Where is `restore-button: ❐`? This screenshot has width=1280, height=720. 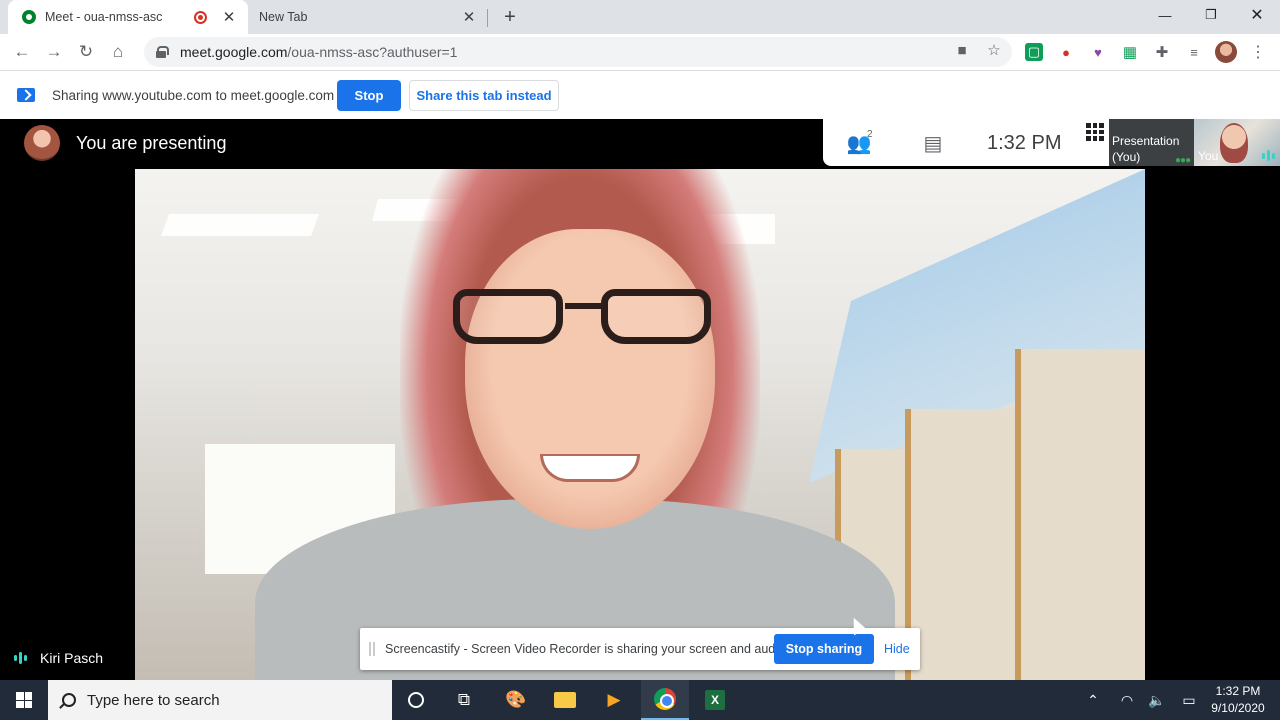 restore-button: ❐ is located at coordinates (1211, 15).